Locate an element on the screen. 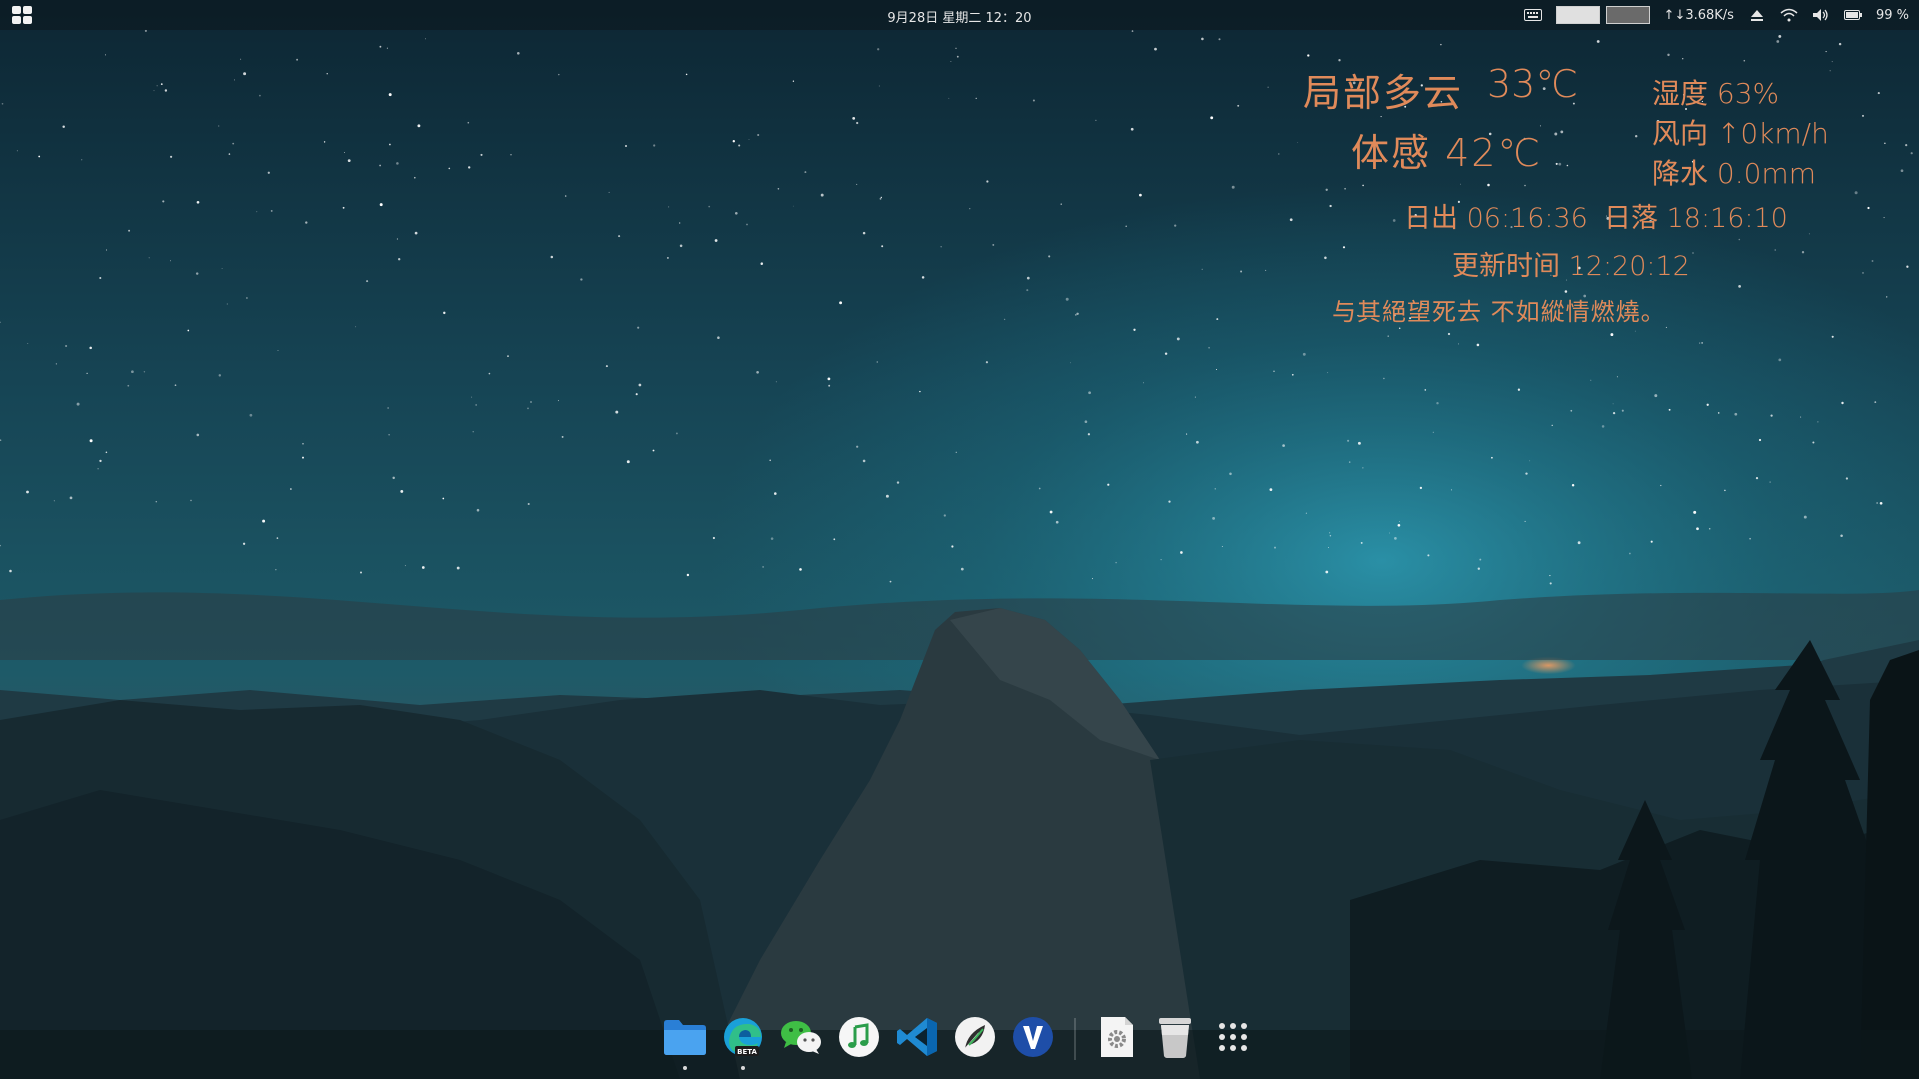 The image size is (1919, 1079). dock-item-edge-beta: BETA is located at coordinates (743, 1043).